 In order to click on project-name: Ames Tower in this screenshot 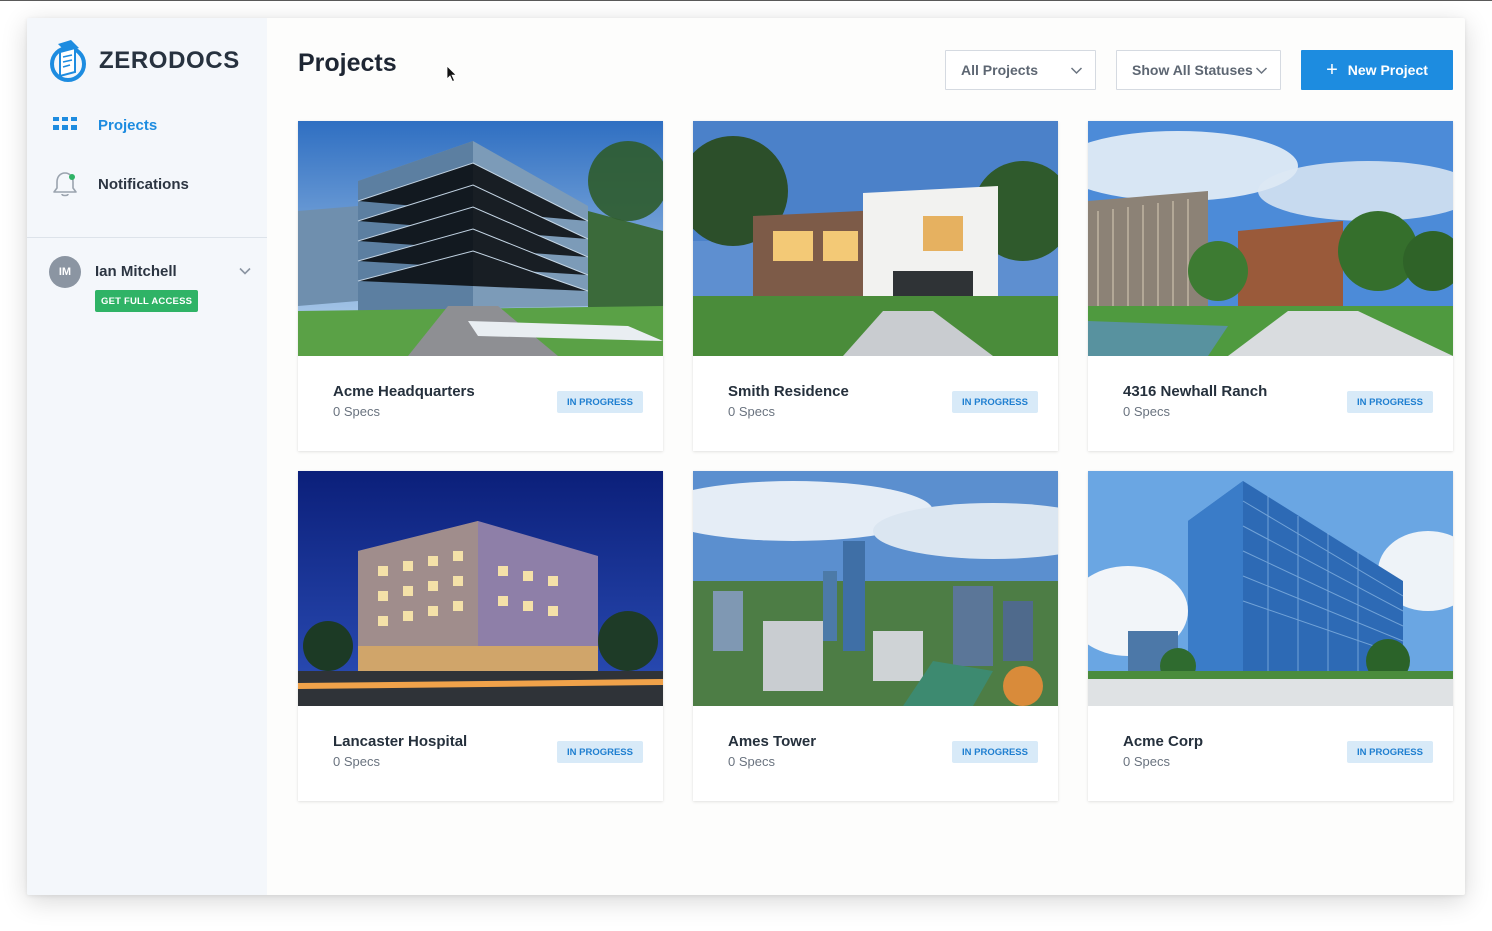, I will do `click(772, 741)`.